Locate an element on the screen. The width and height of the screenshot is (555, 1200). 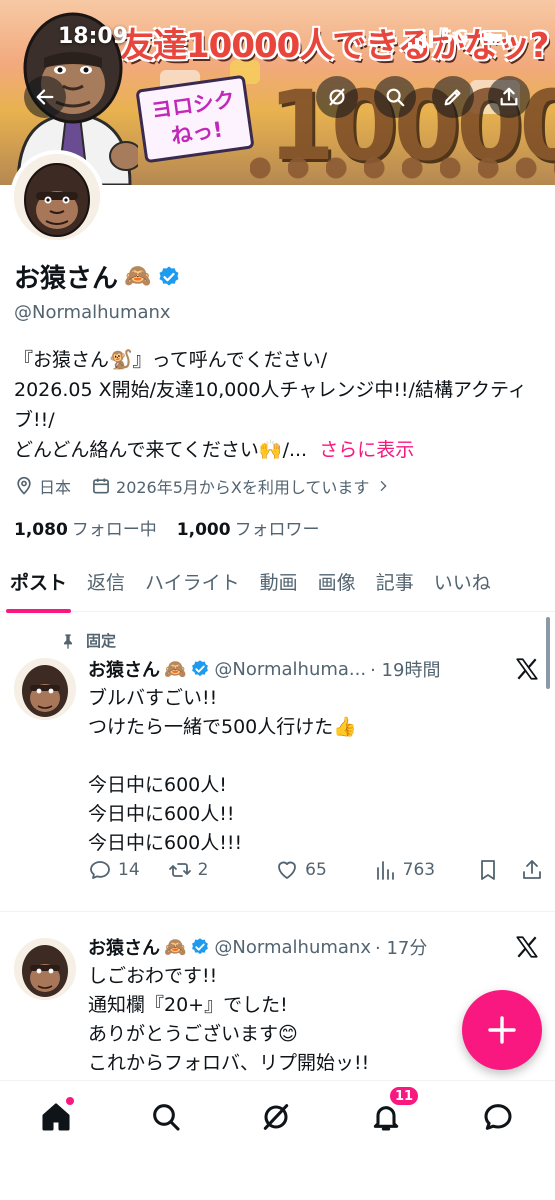
edit-icon is located at coordinates (452, 97).